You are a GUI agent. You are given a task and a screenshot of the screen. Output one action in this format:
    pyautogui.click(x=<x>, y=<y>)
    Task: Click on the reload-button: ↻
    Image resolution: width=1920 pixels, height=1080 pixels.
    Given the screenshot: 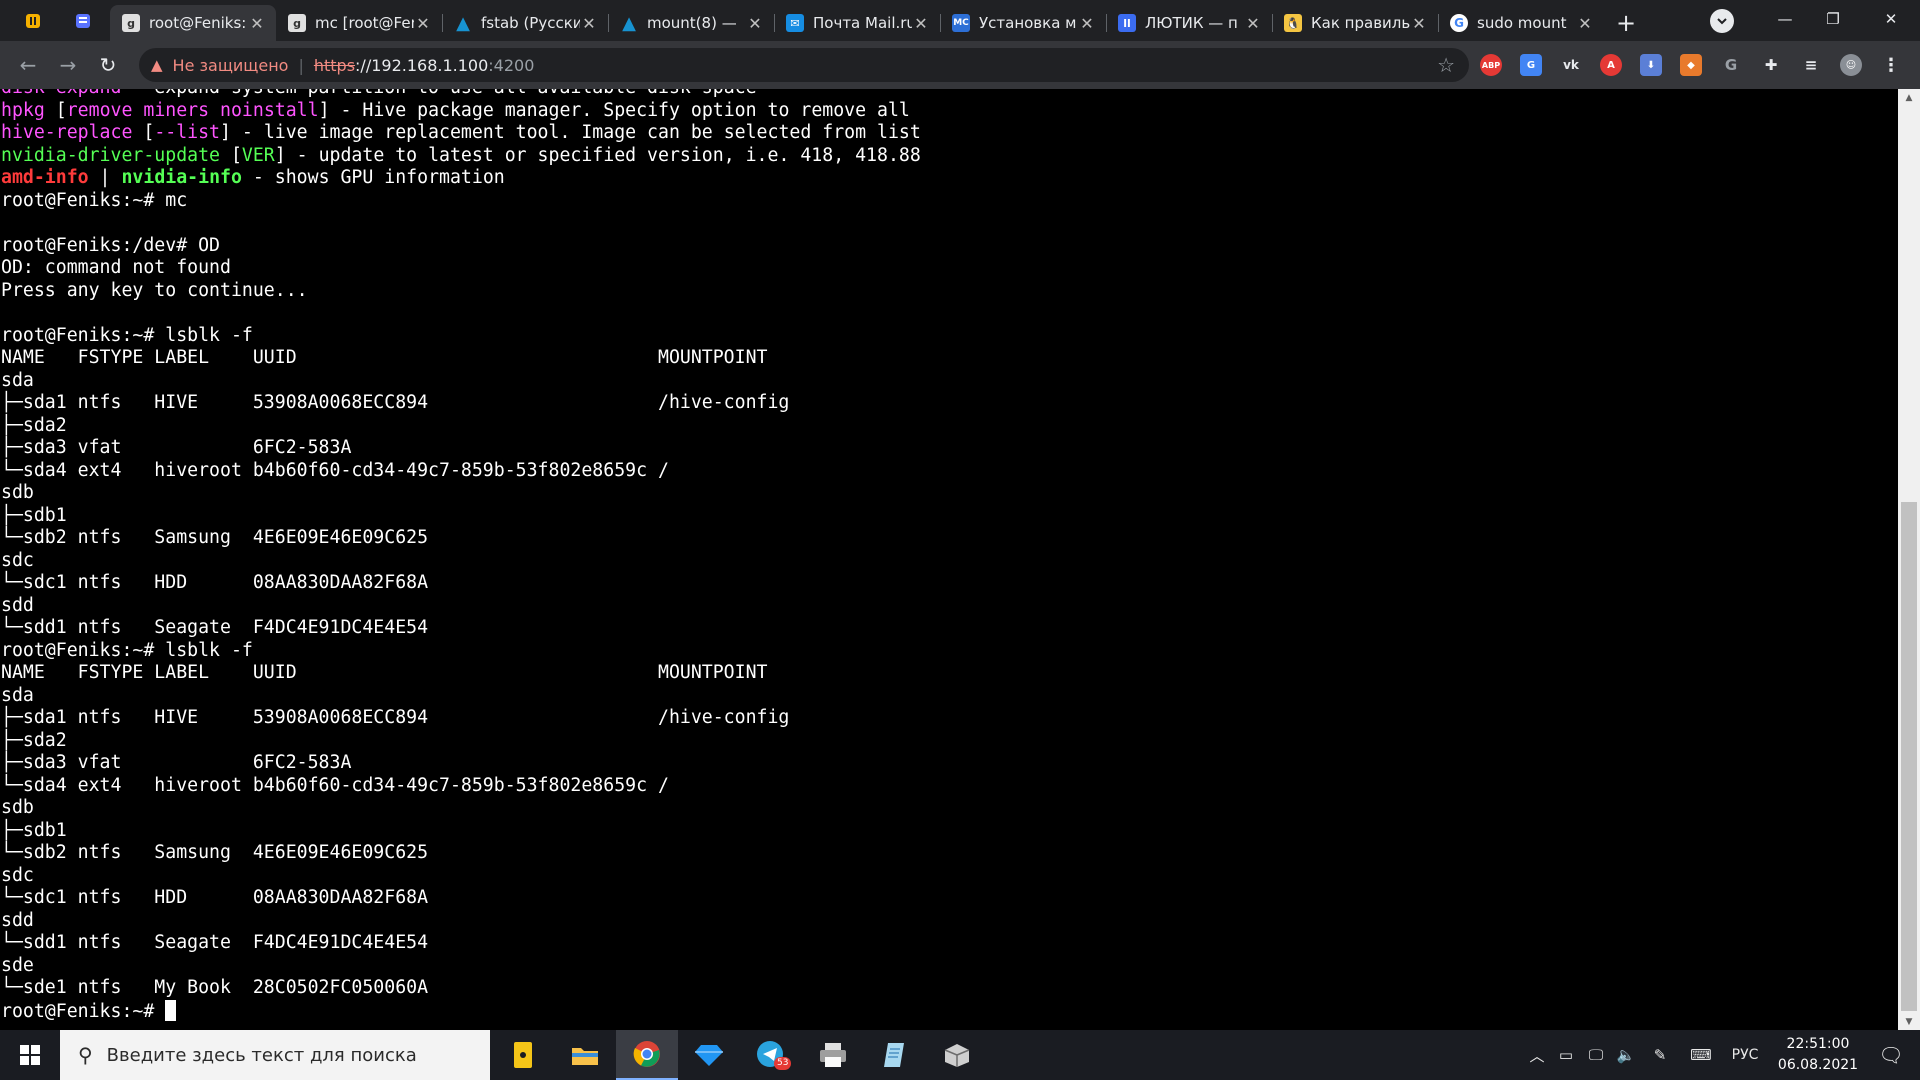 What is the action you would take?
    pyautogui.click(x=108, y=65)
    